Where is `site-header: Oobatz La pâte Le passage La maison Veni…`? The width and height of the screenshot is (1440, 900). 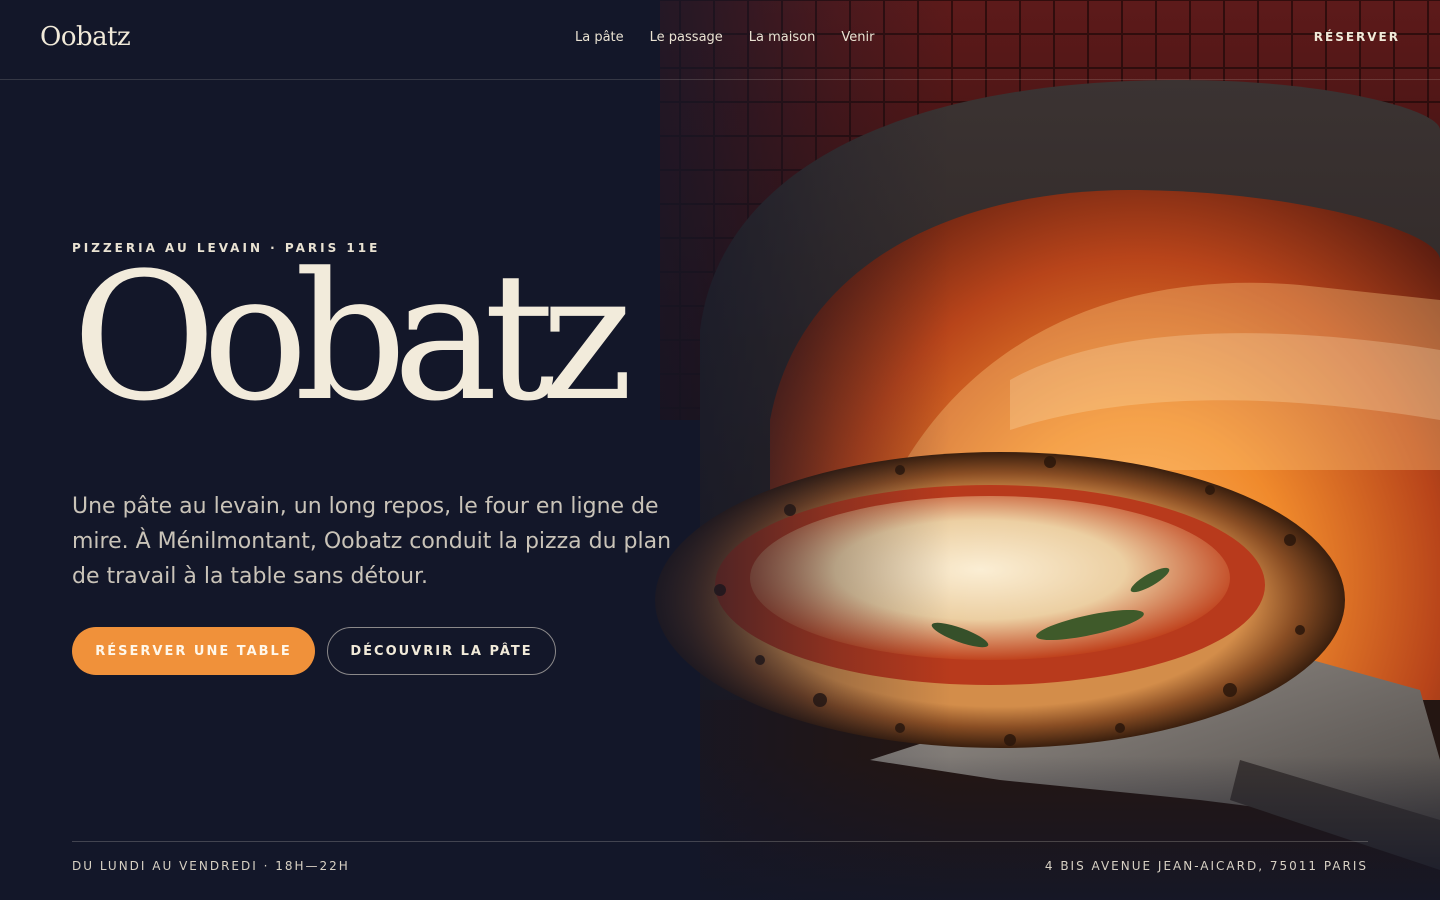
site-header: Oobatz La pâte Le passage La maison Veni… is located at coordinates (720, 40).